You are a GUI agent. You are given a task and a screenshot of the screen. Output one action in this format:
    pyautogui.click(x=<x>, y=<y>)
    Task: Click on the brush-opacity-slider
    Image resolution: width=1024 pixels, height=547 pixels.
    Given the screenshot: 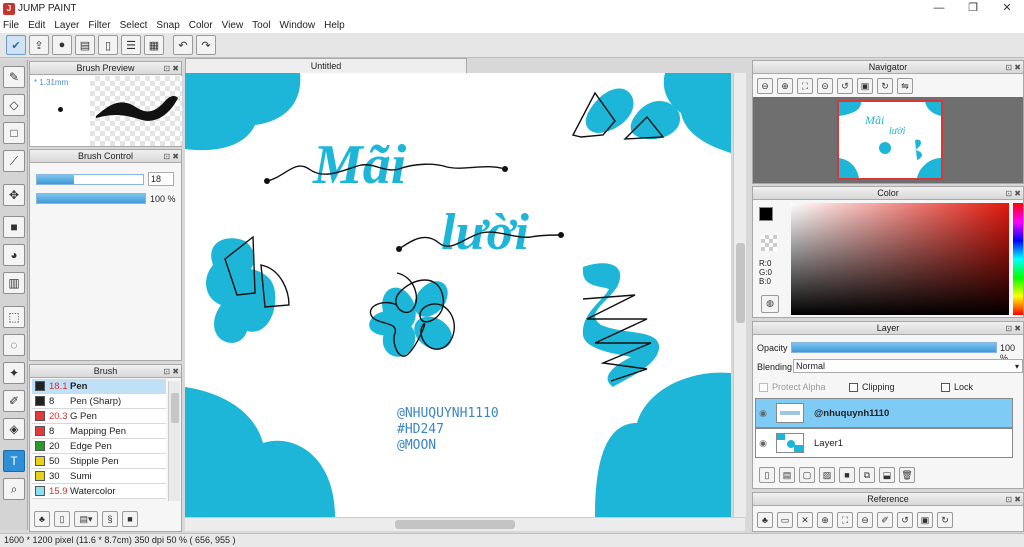 What is the action you would take?
    pyautogui.click(x=91, y=198)
    